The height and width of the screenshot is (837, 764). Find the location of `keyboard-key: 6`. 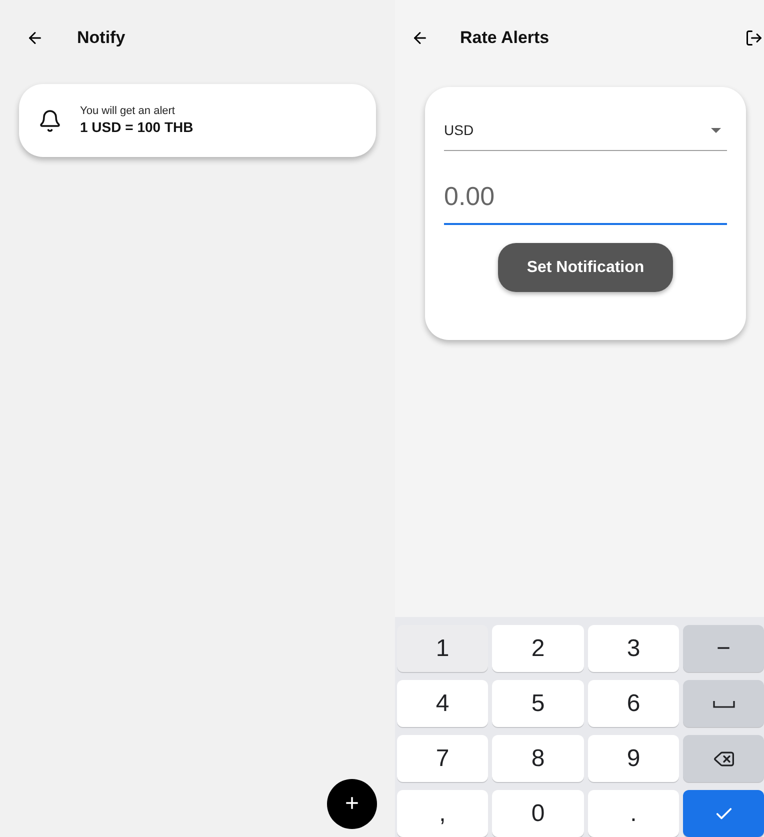

keyboard-key: 6 is located at coordinates (633, 703).